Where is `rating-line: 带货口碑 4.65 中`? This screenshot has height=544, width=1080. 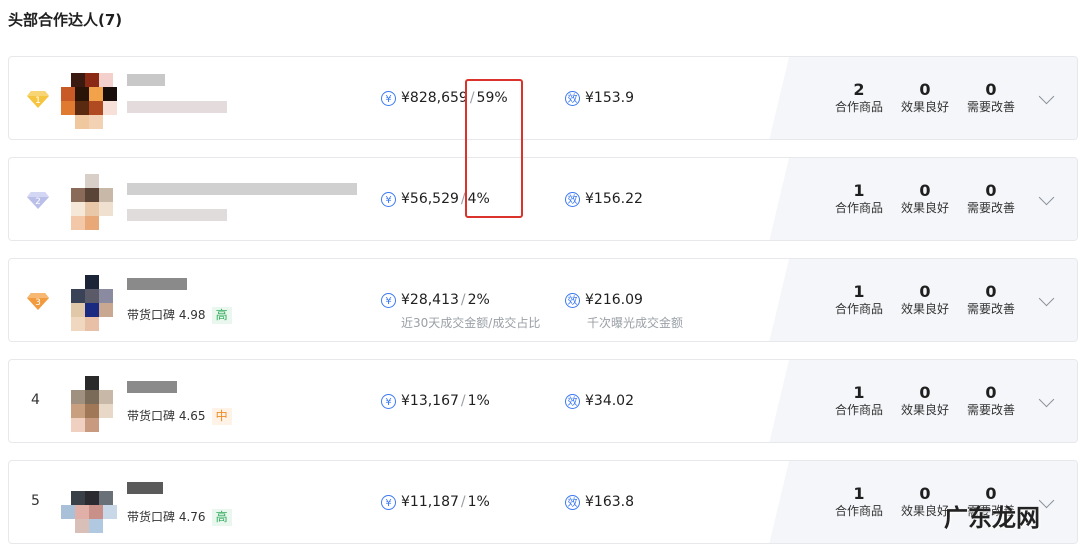 rating-line: 带货口碑 4.65 中 is located at coordinates (179, 416).